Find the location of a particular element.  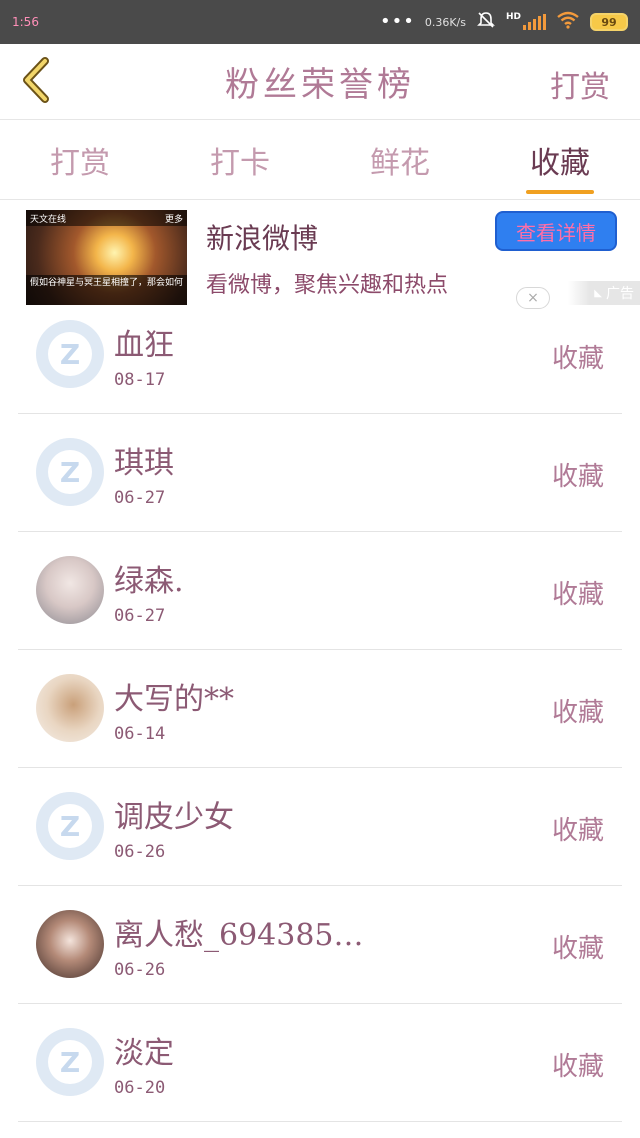

status-bar: 1:56 ••• 0.36K/s HD 99 is located at coordinates (320, 22).